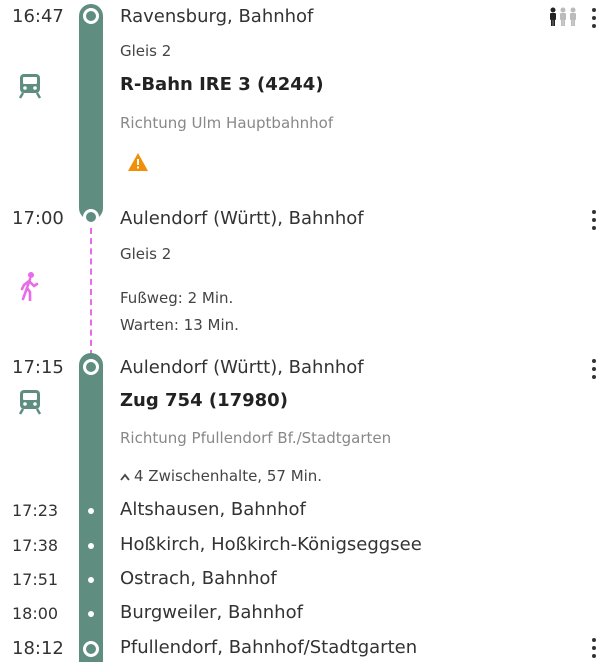 The image size is (606, 662). What do you see at coordinates (125, 476) in the screenshot?
I see `chevron-up-icon` at bounding box center [125, 476].